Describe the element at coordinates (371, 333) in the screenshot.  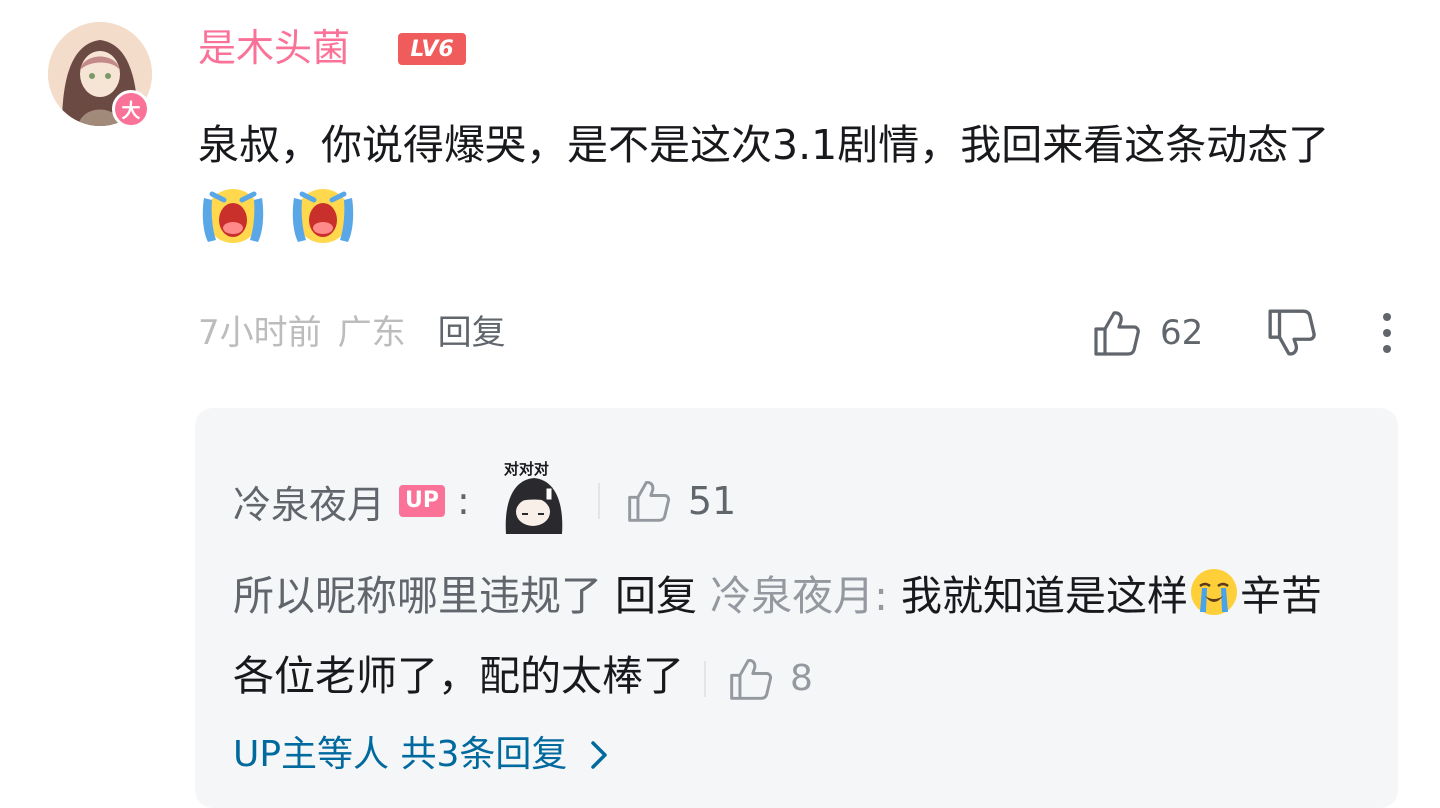
I see `comment-location: 广东` at that location.